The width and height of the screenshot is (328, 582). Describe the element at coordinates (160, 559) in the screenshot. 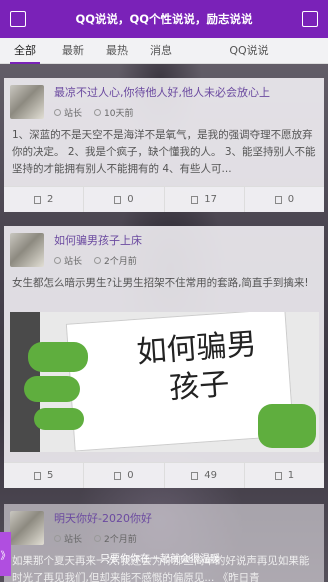

I see `overlay-caption: 只要你你在一起就会很温暖` at that location.